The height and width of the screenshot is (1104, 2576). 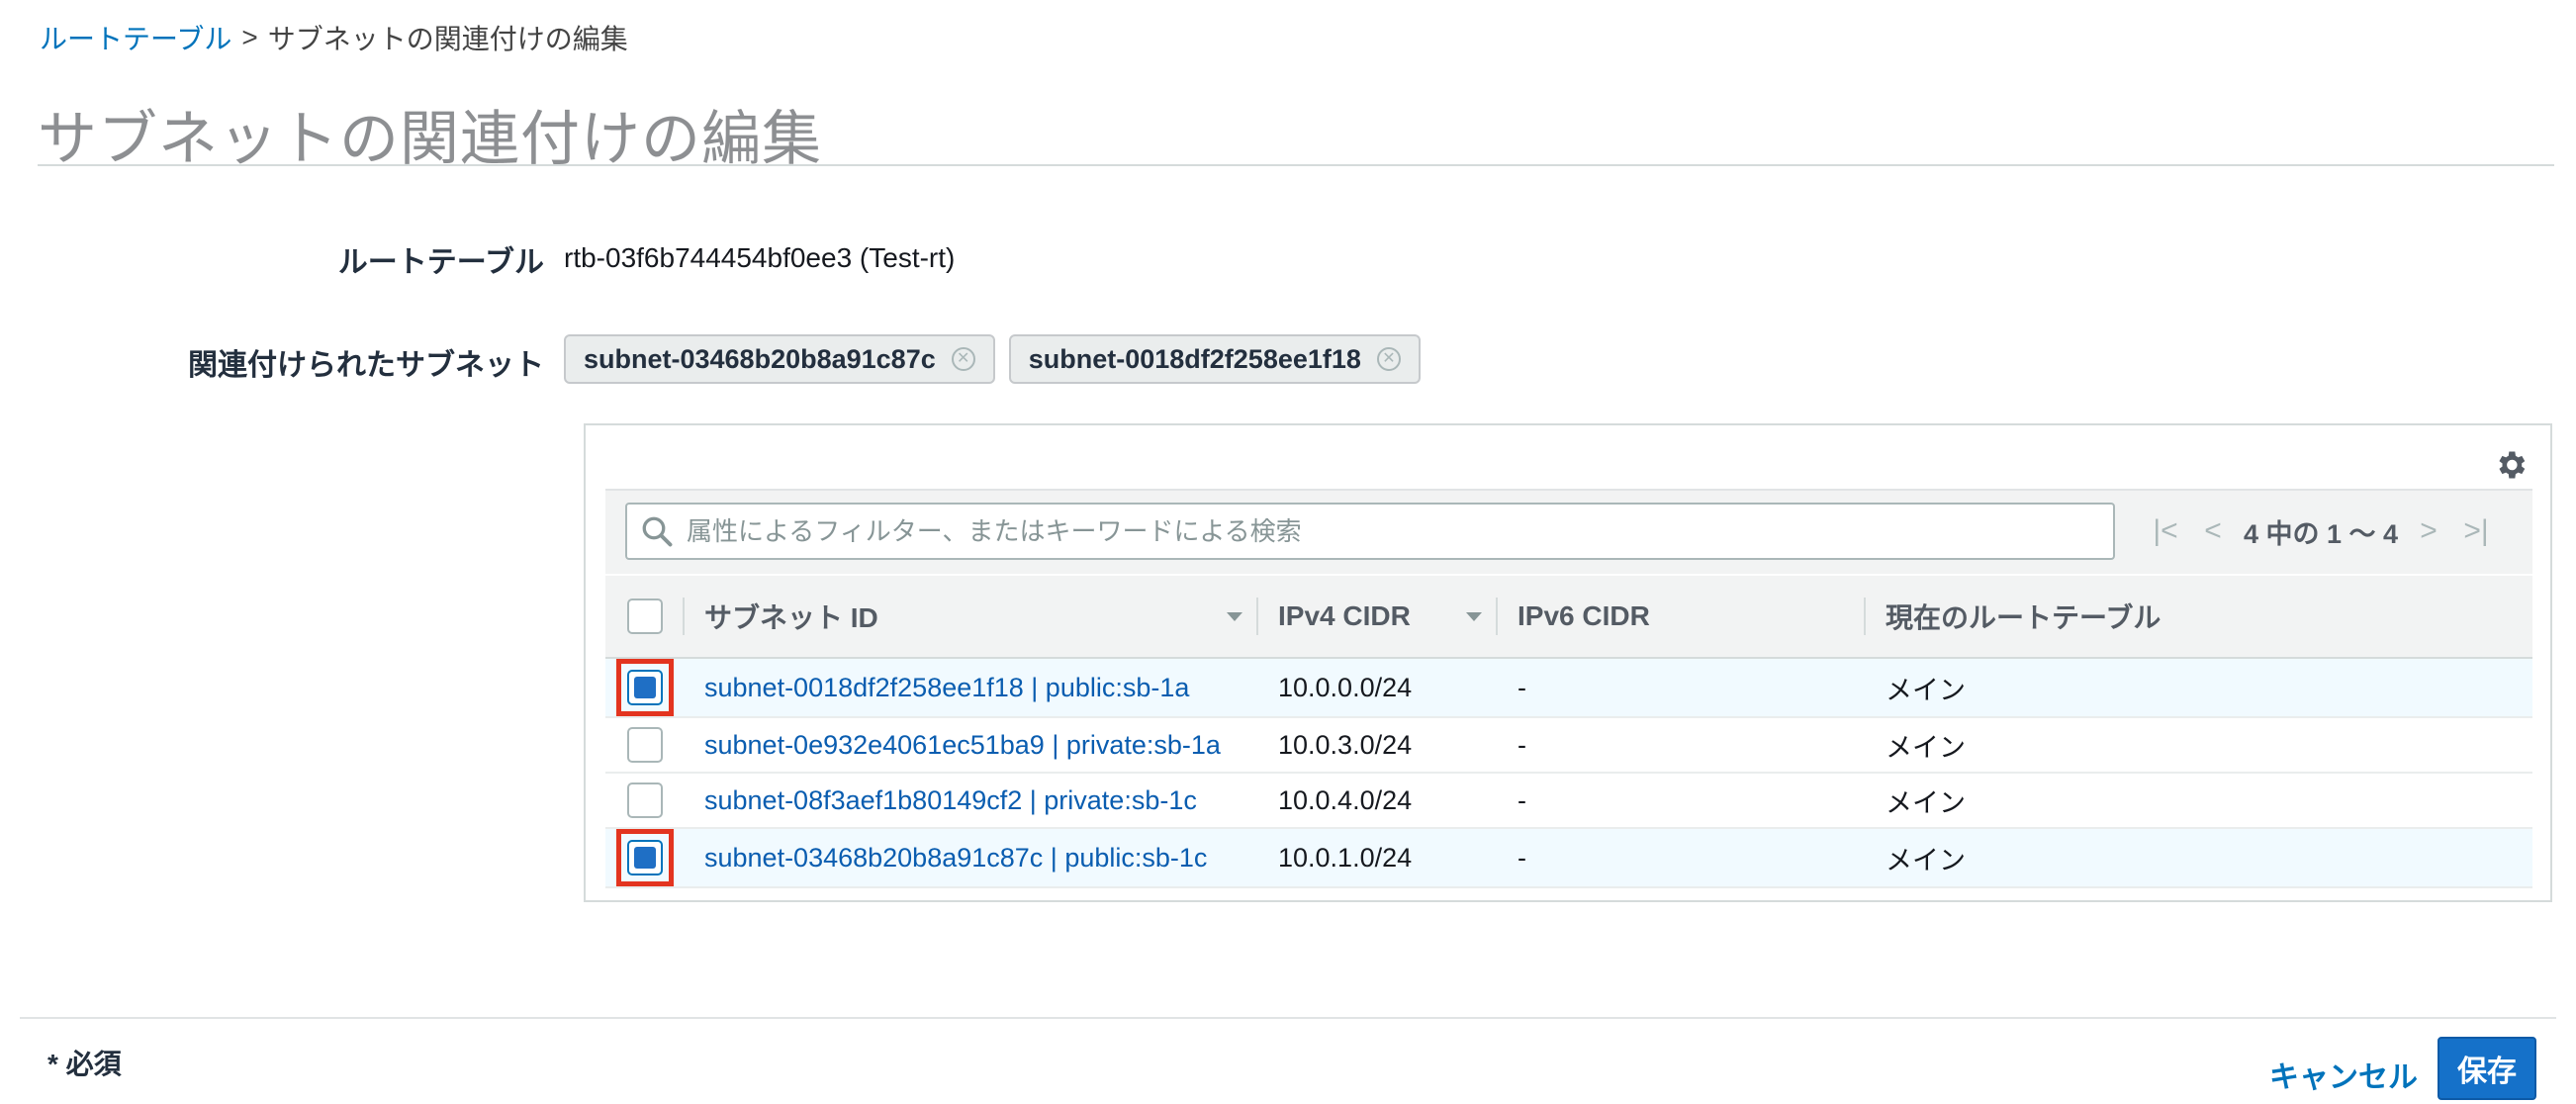 What do you see at coordinates (366, 366) in the screenshot?
I see `associated-subnets-label: 関連付けられたサブネット` at bounding box center [366, 366].